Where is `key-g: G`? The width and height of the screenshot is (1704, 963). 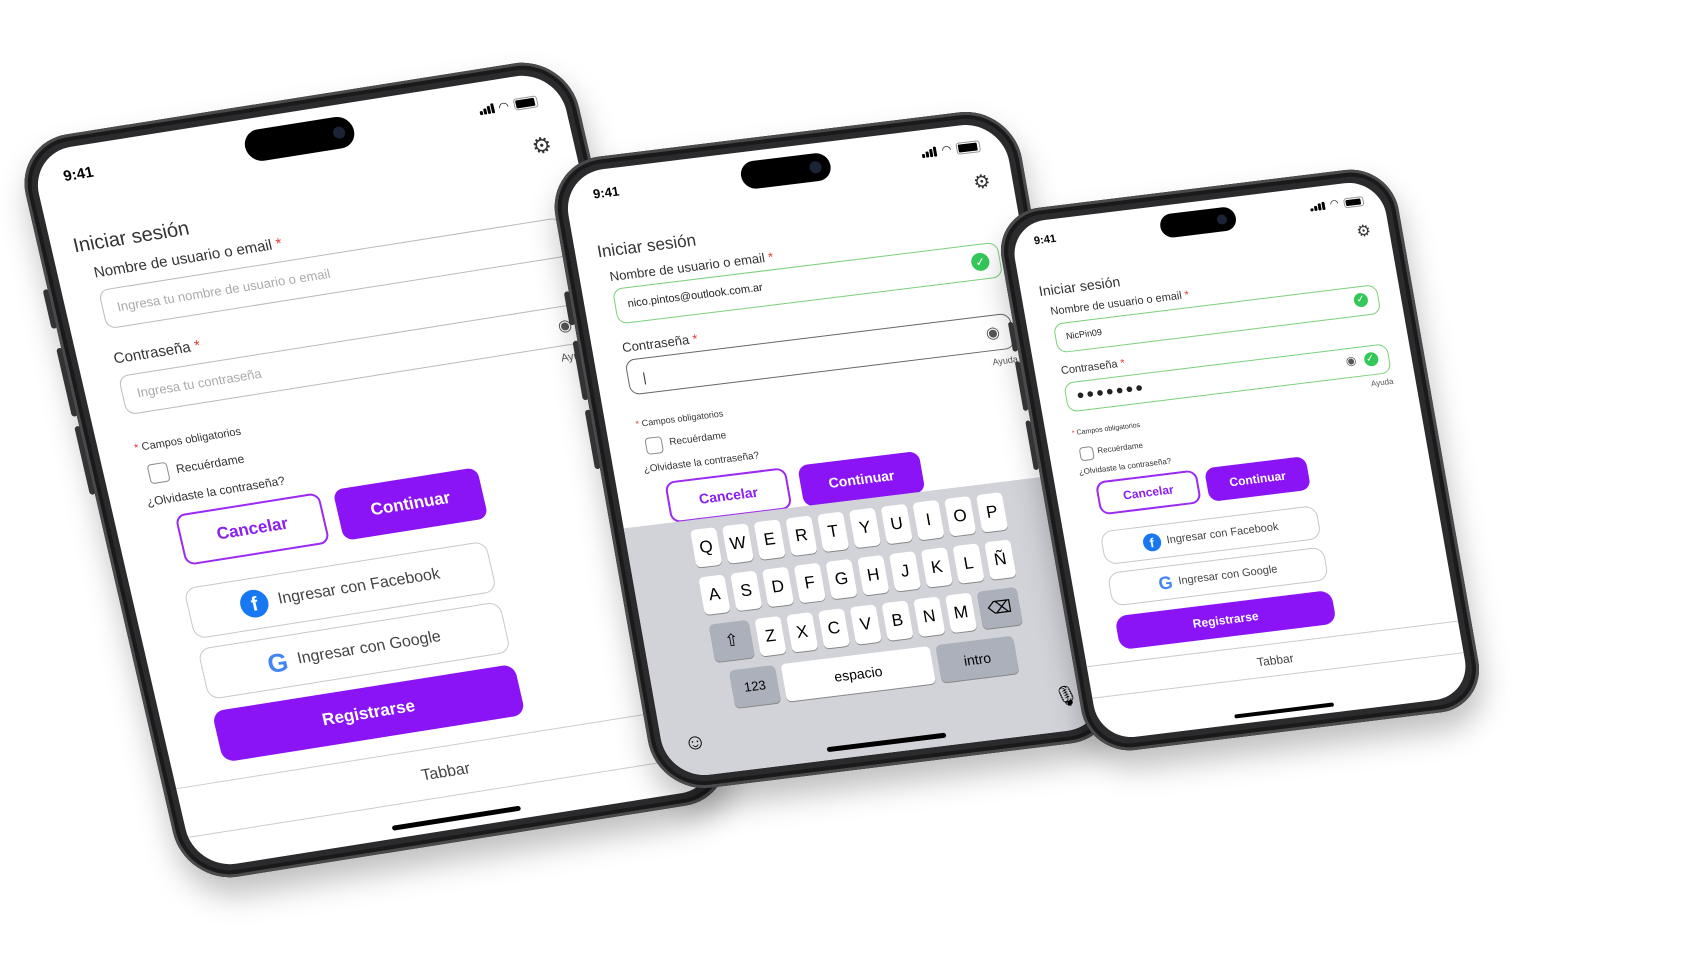
key-g: G is located at coordinates (841, 579).